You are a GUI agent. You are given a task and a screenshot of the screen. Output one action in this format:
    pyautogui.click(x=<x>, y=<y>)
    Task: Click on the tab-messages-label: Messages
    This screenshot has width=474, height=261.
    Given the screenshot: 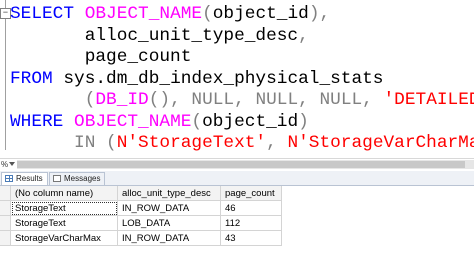 What is the action you would take?
    pyautogui.click(x=82, y=178)
    